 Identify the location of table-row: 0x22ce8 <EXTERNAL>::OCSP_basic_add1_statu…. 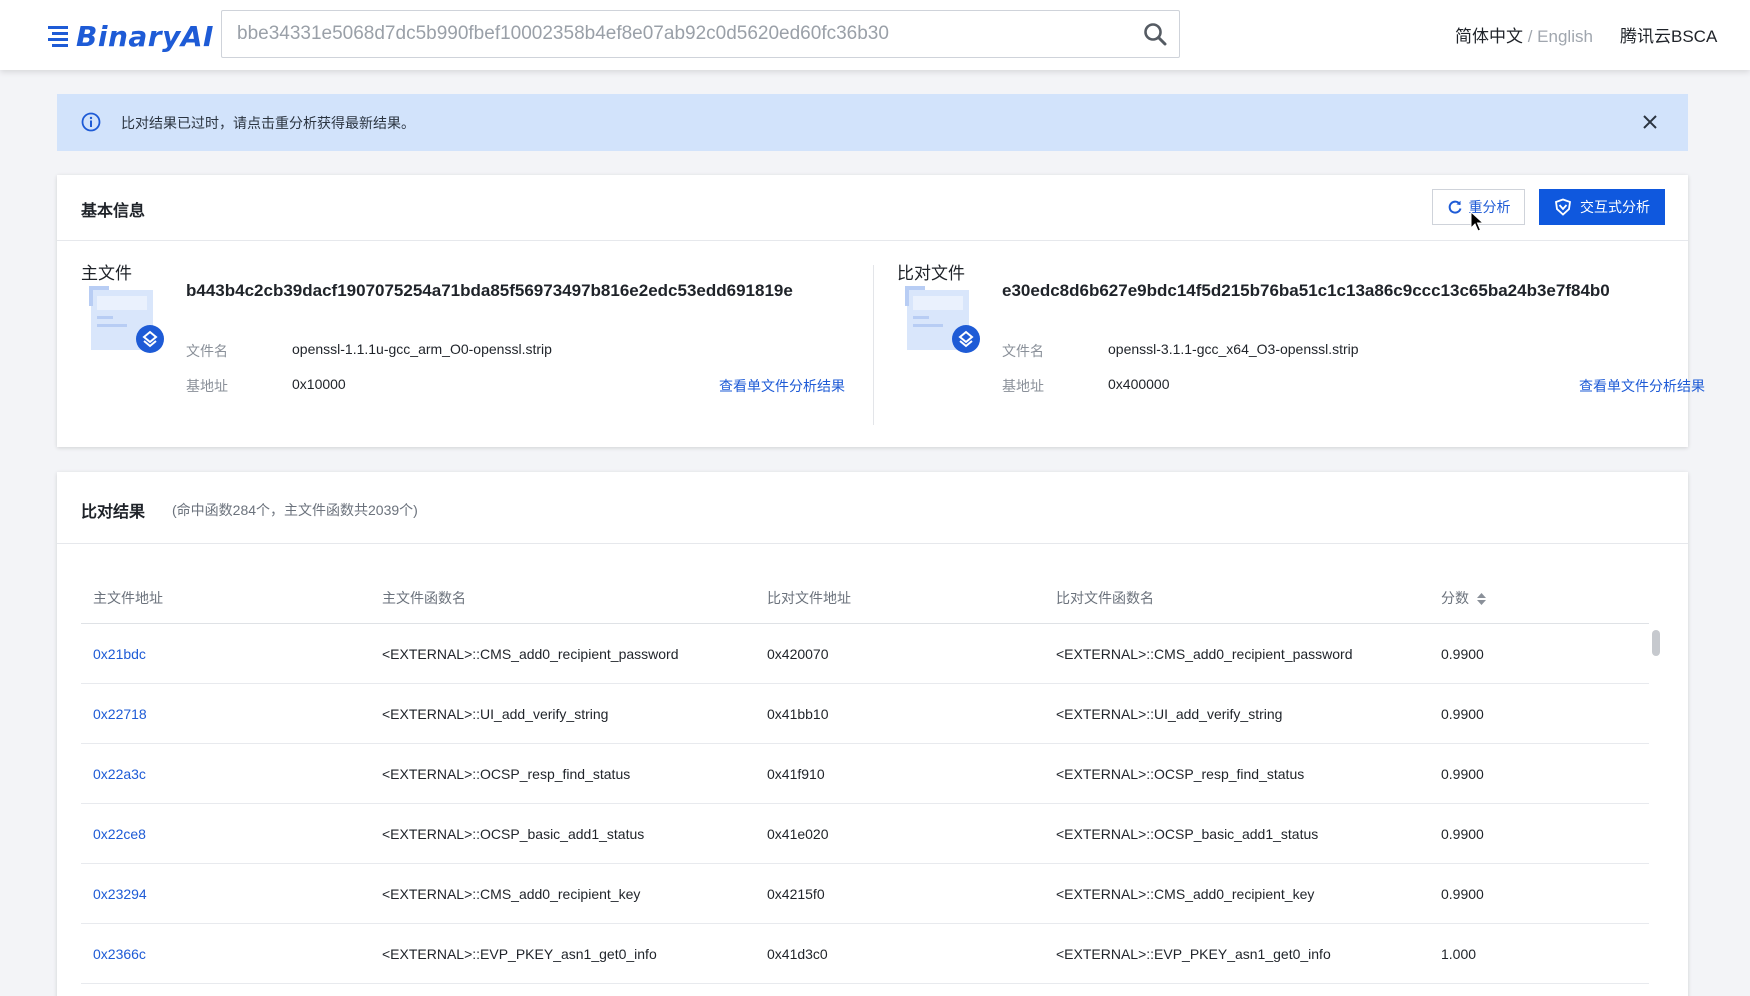
(865, 834).